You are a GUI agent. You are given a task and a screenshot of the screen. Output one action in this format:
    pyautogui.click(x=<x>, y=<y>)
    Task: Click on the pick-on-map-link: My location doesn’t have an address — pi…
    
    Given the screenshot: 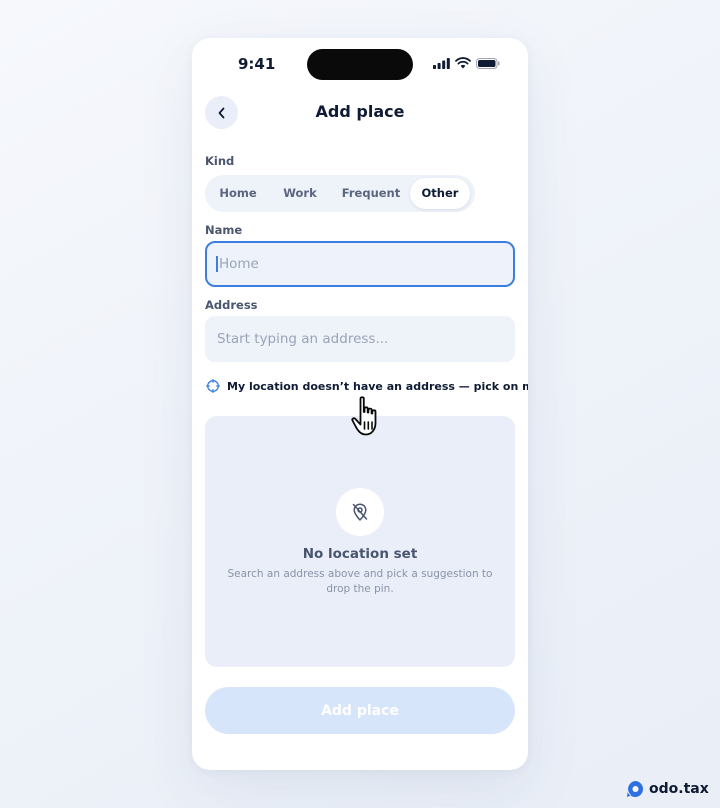 What is the action you would take?
    pyautogui.click(x=367, y=386)
    